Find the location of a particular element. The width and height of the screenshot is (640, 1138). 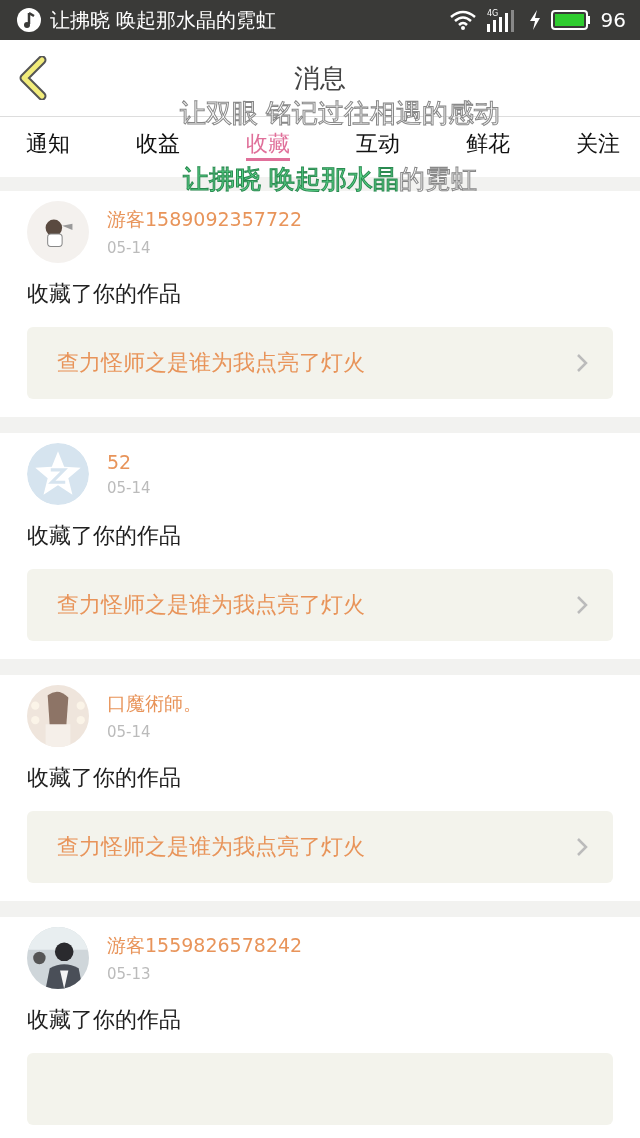

message-date: 05-13 is located at coordinates (129, 974).